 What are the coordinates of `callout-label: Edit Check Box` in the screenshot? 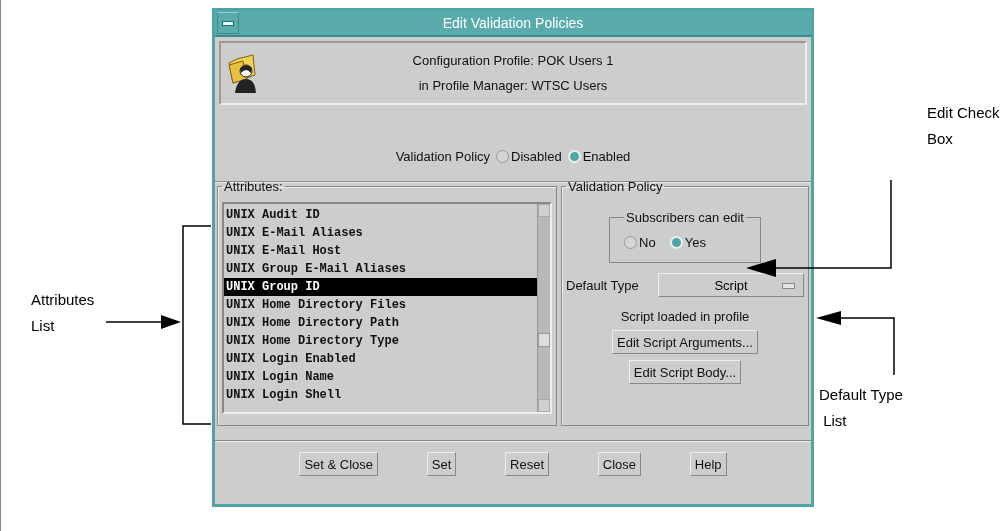 It's located at (963, 126).